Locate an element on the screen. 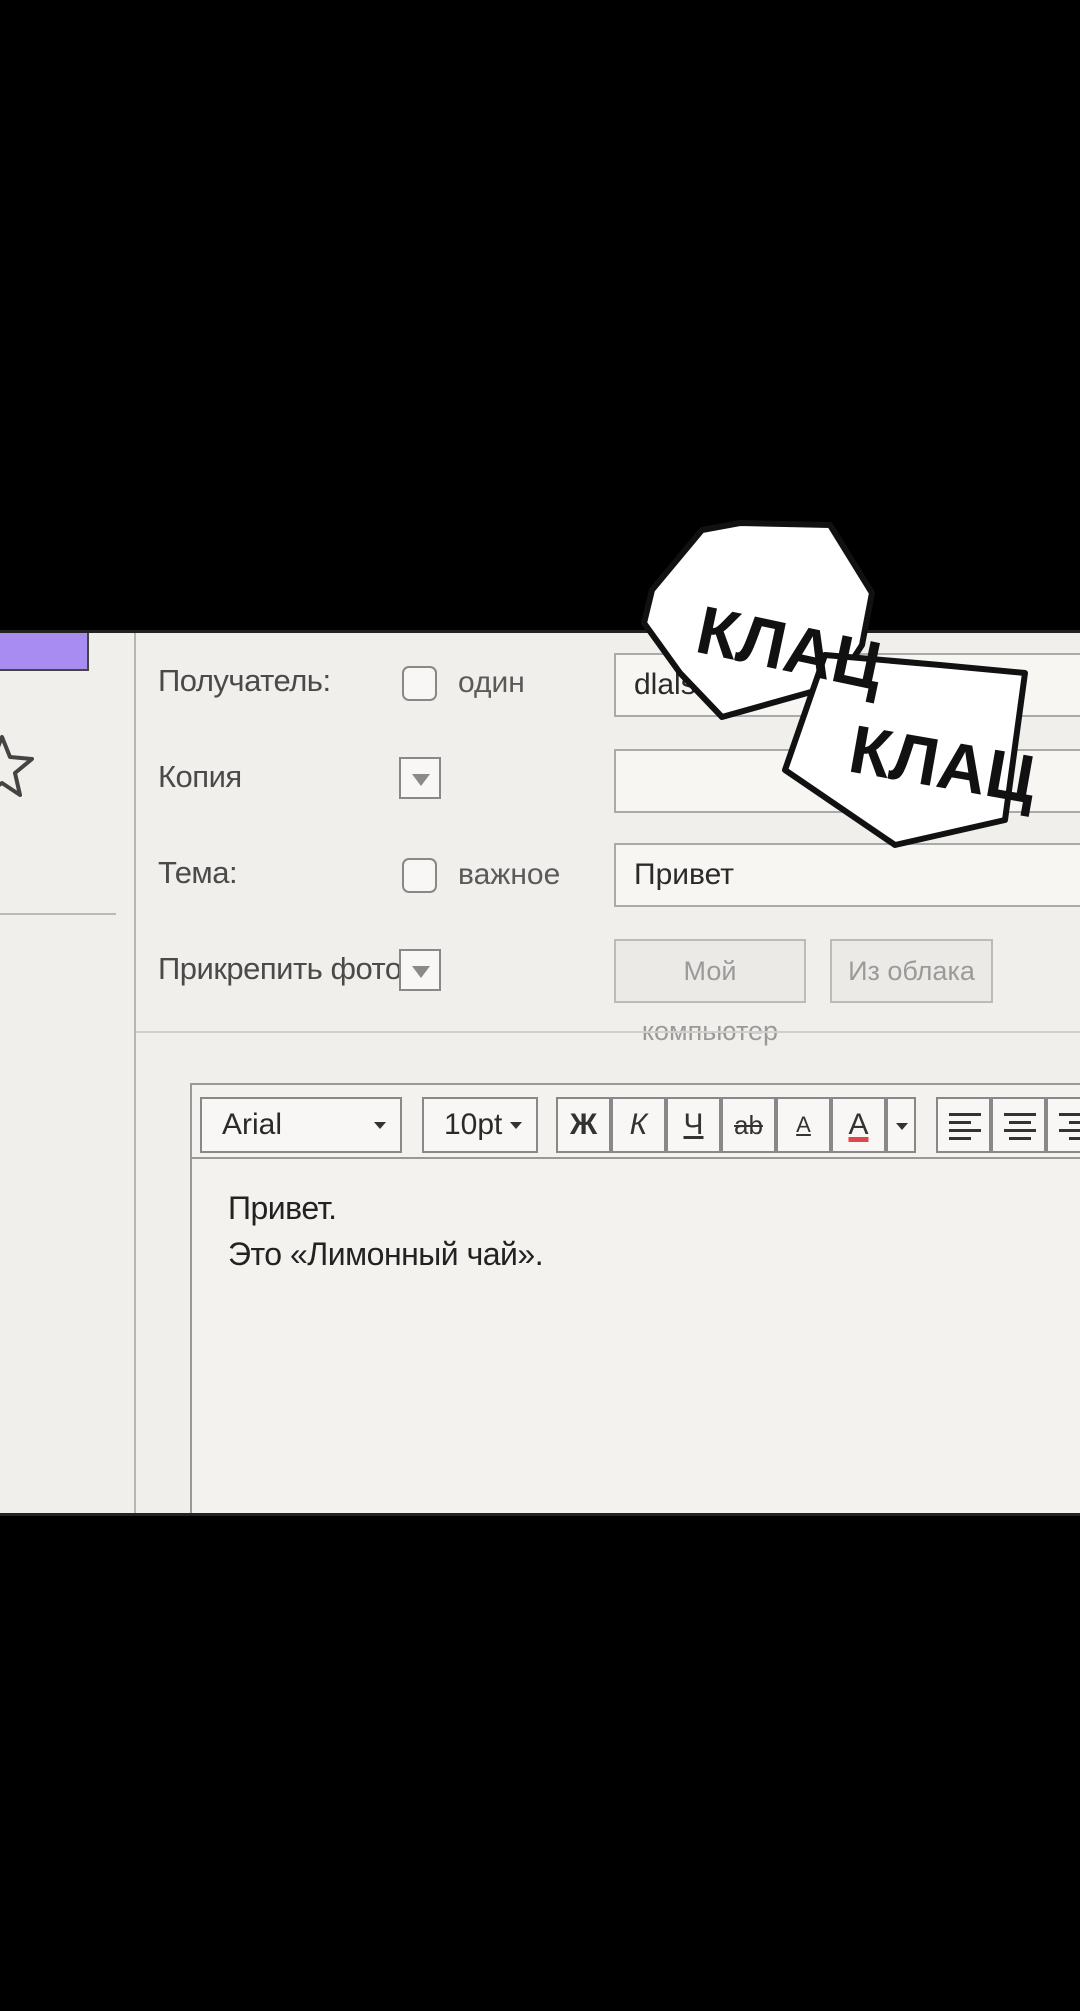 The height and width of the screenshot is (2011, 1080). recipient-label: Получатель: is located at coordinates (244, 680).